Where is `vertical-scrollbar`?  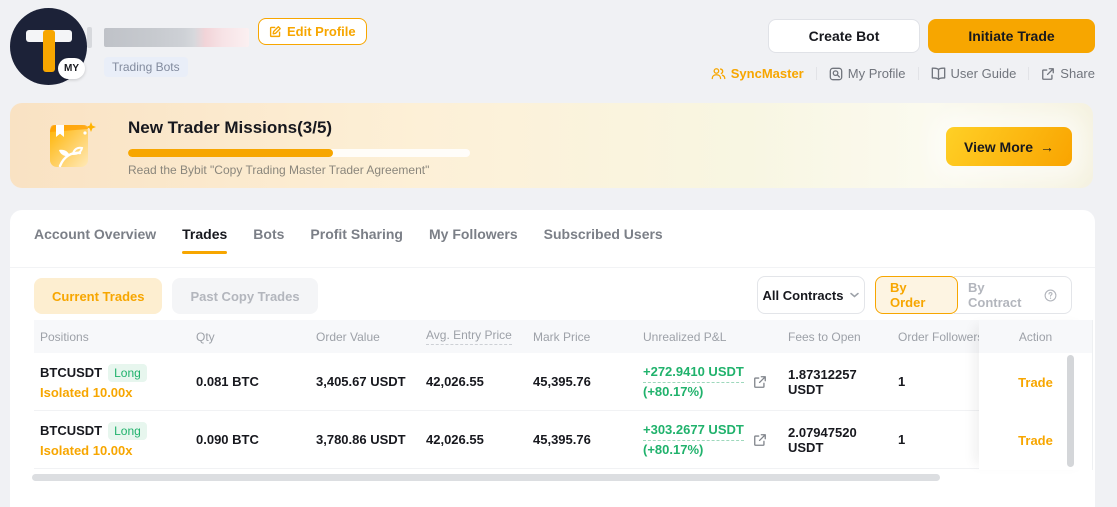
vertical-scrollbar is located at coordinates (1070, 411).